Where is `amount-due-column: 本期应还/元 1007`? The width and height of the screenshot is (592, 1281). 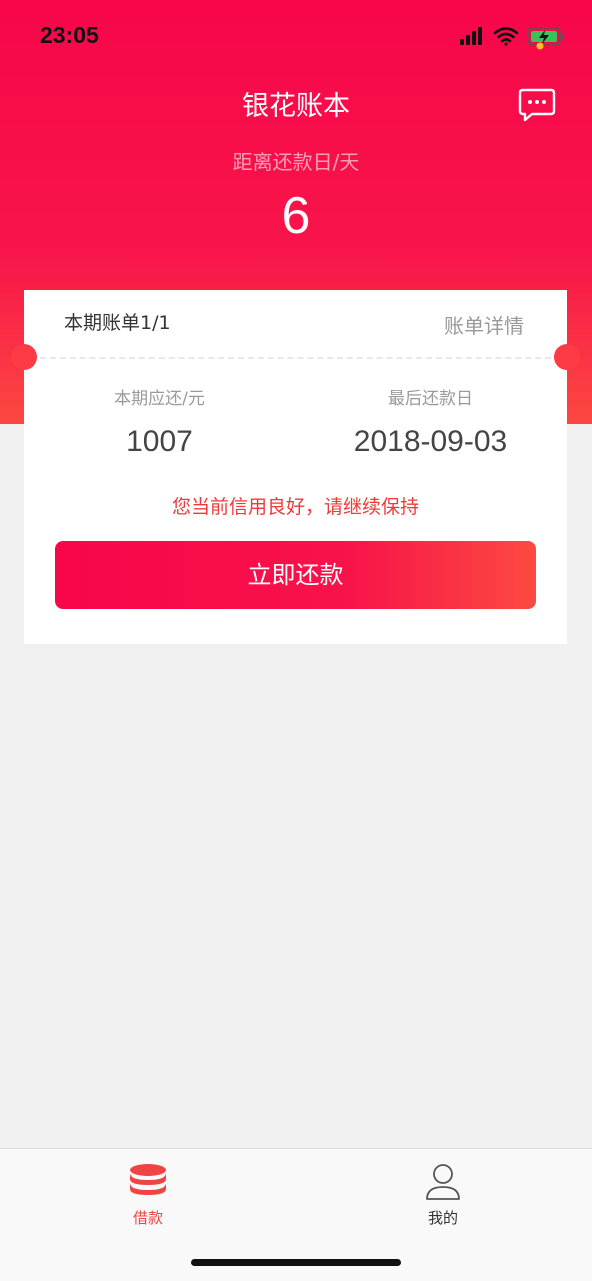 amount-due-column: 本期应还/元 1007 is located at coordinates (159, 421).